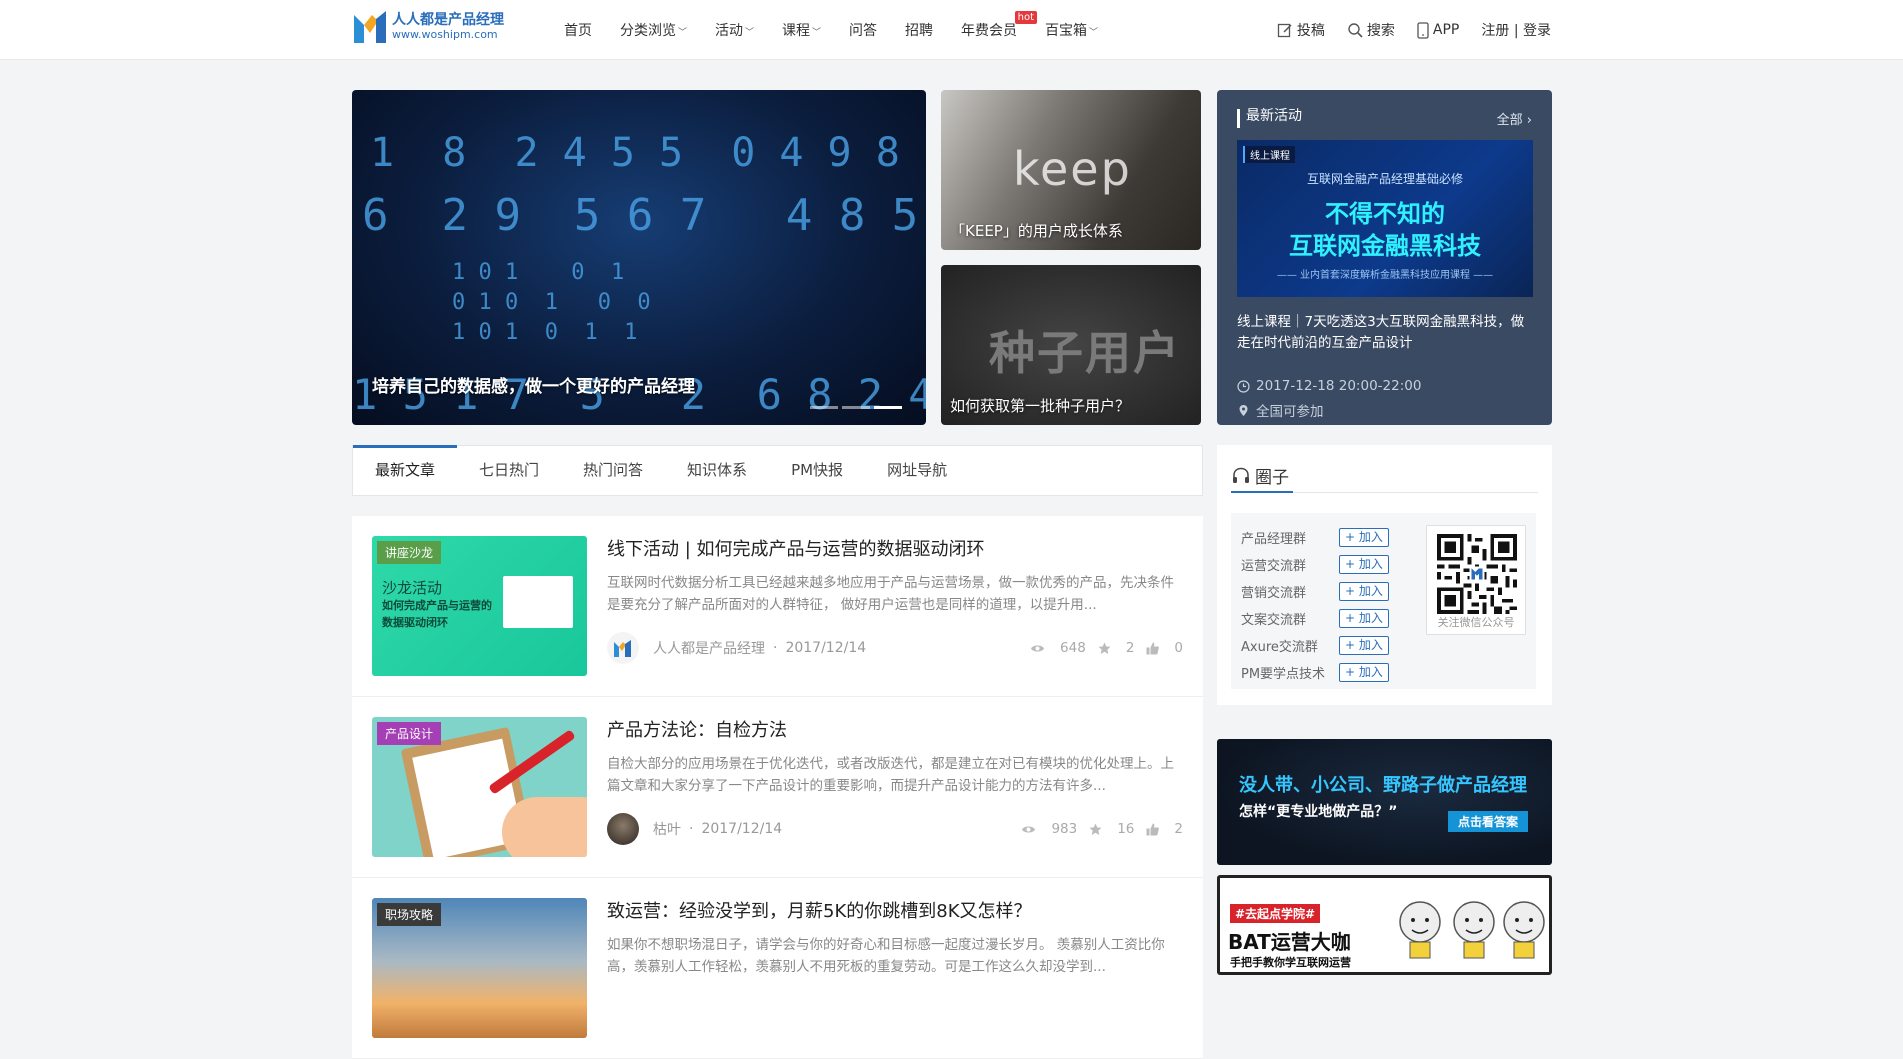  What do you see at coordinates (1384, 179) in the screenshot?
I see `activity-banner-line: 互联网金融产品经理基础必修` at bounding box center [1384, 179].